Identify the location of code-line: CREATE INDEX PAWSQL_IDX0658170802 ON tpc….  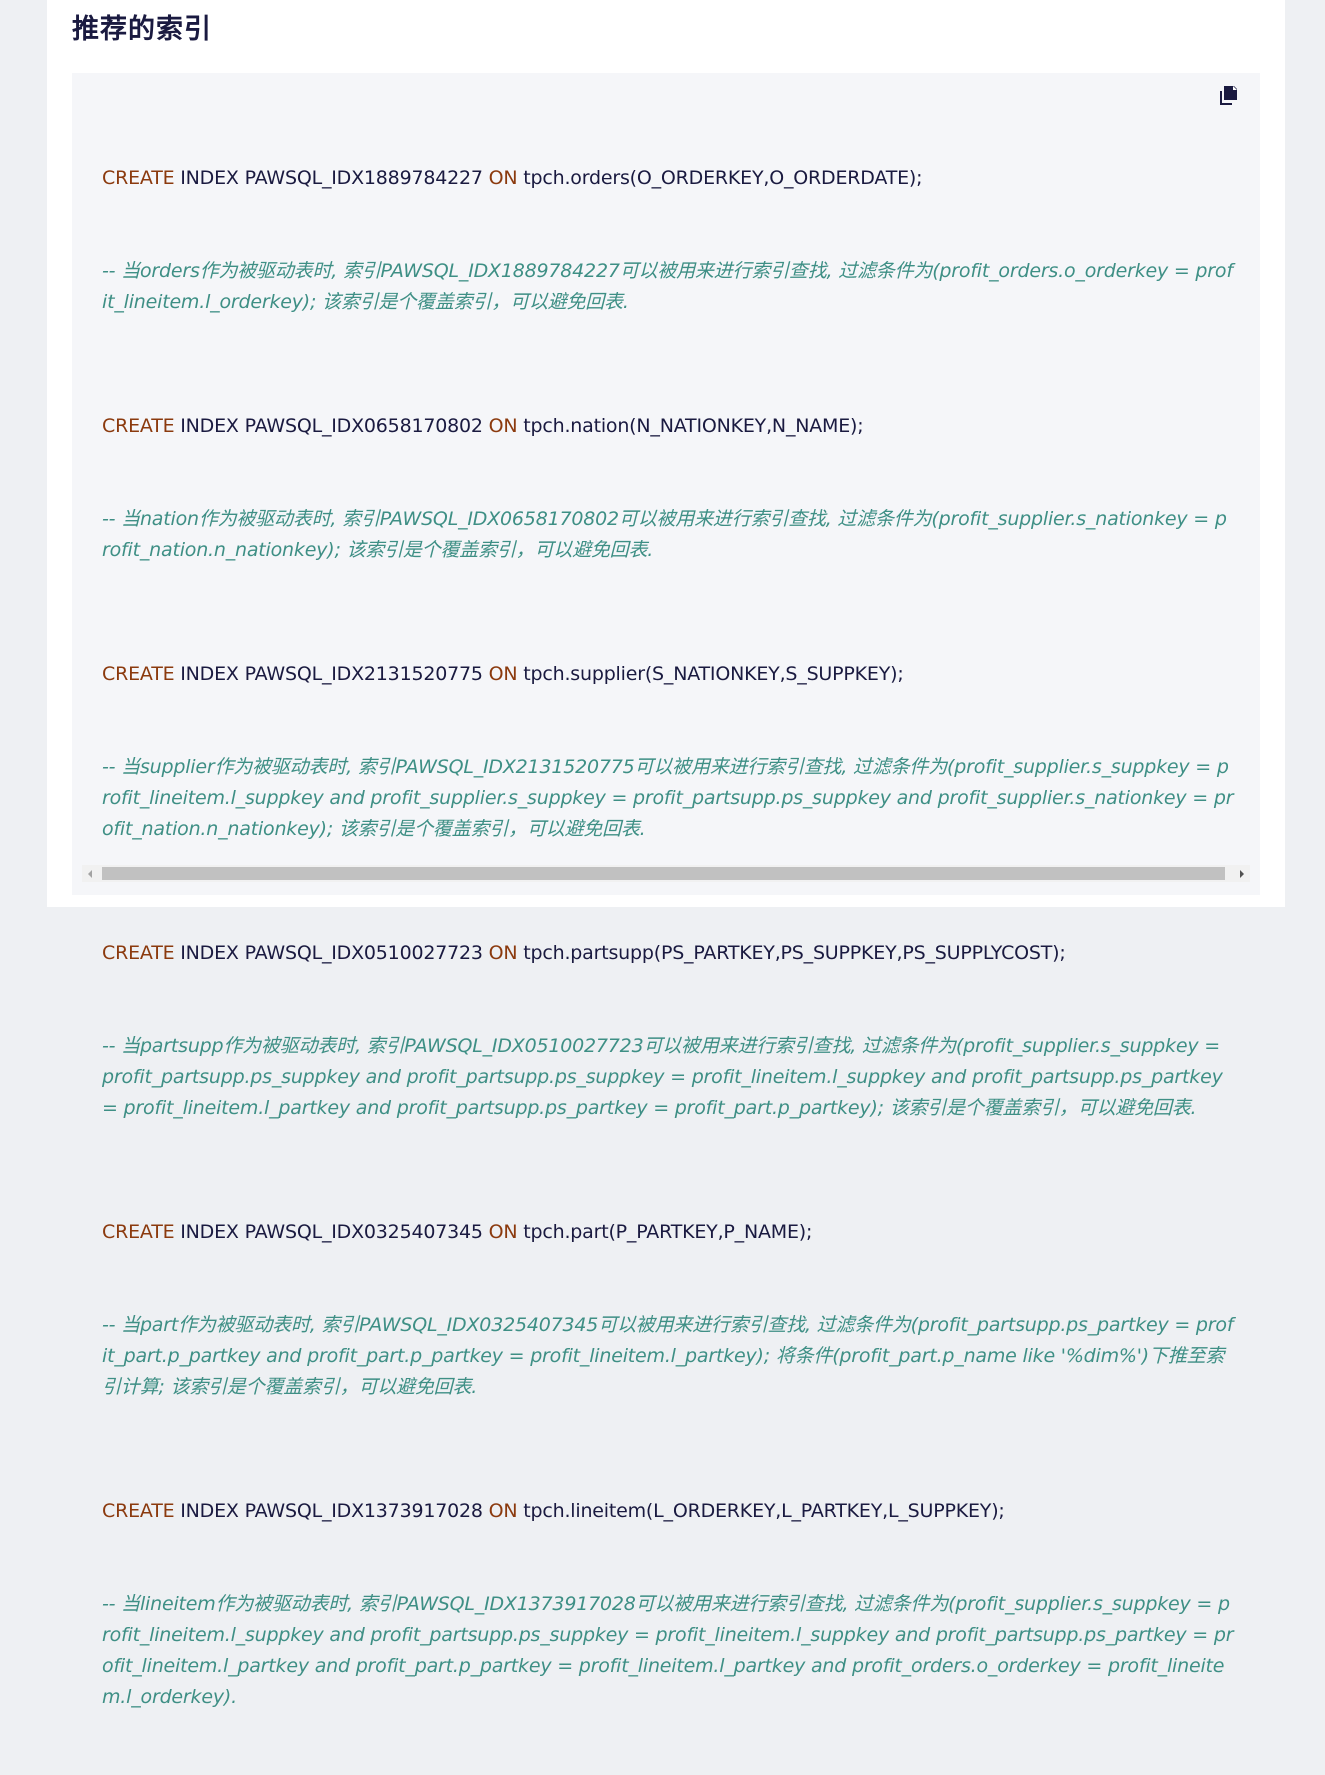
(668, 426).